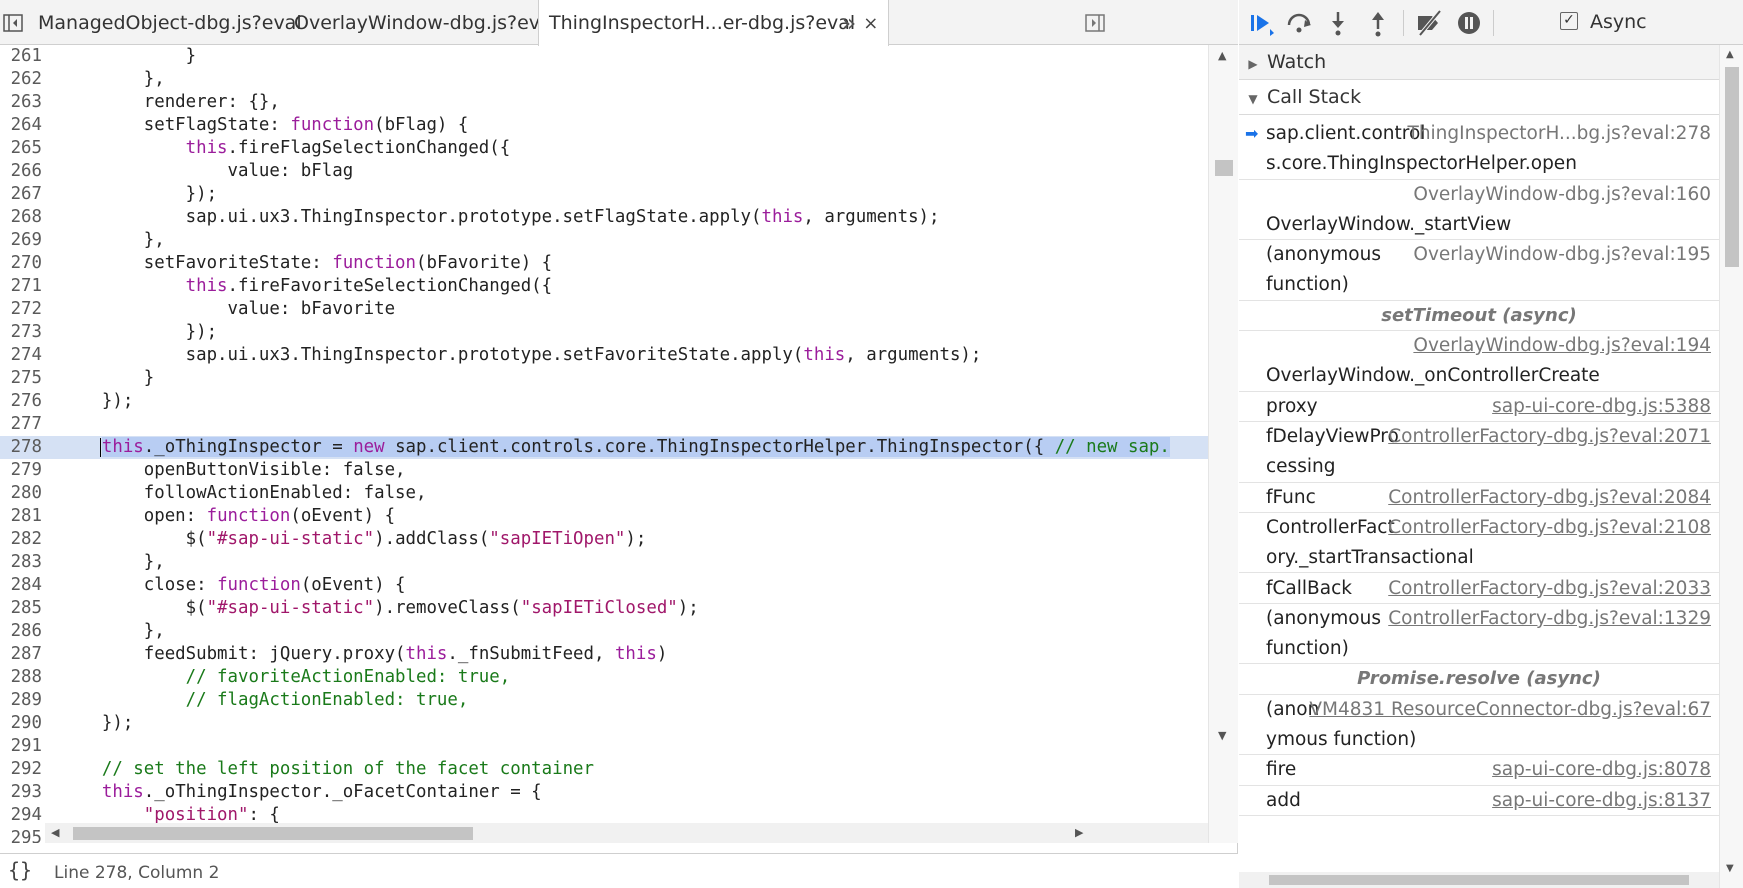 This screenshot has width=1743, height=888. What do you see at coordinates (23, 447) in the screenshot?
I see `line-number: 278` at bounding box center [23, 447].